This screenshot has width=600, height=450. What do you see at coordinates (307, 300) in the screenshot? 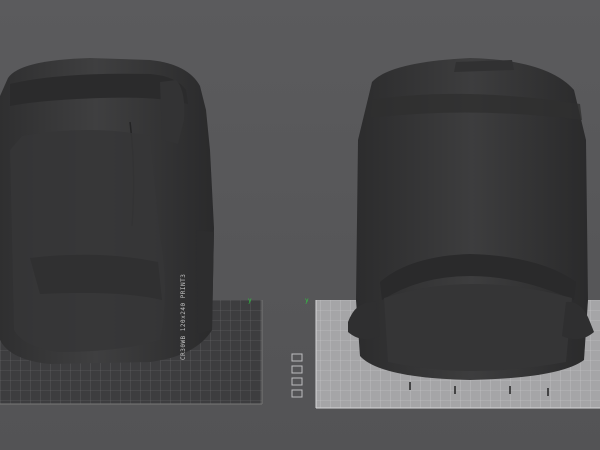
I see `right-plate-axis-label: y` at bounding box center [307, 300].